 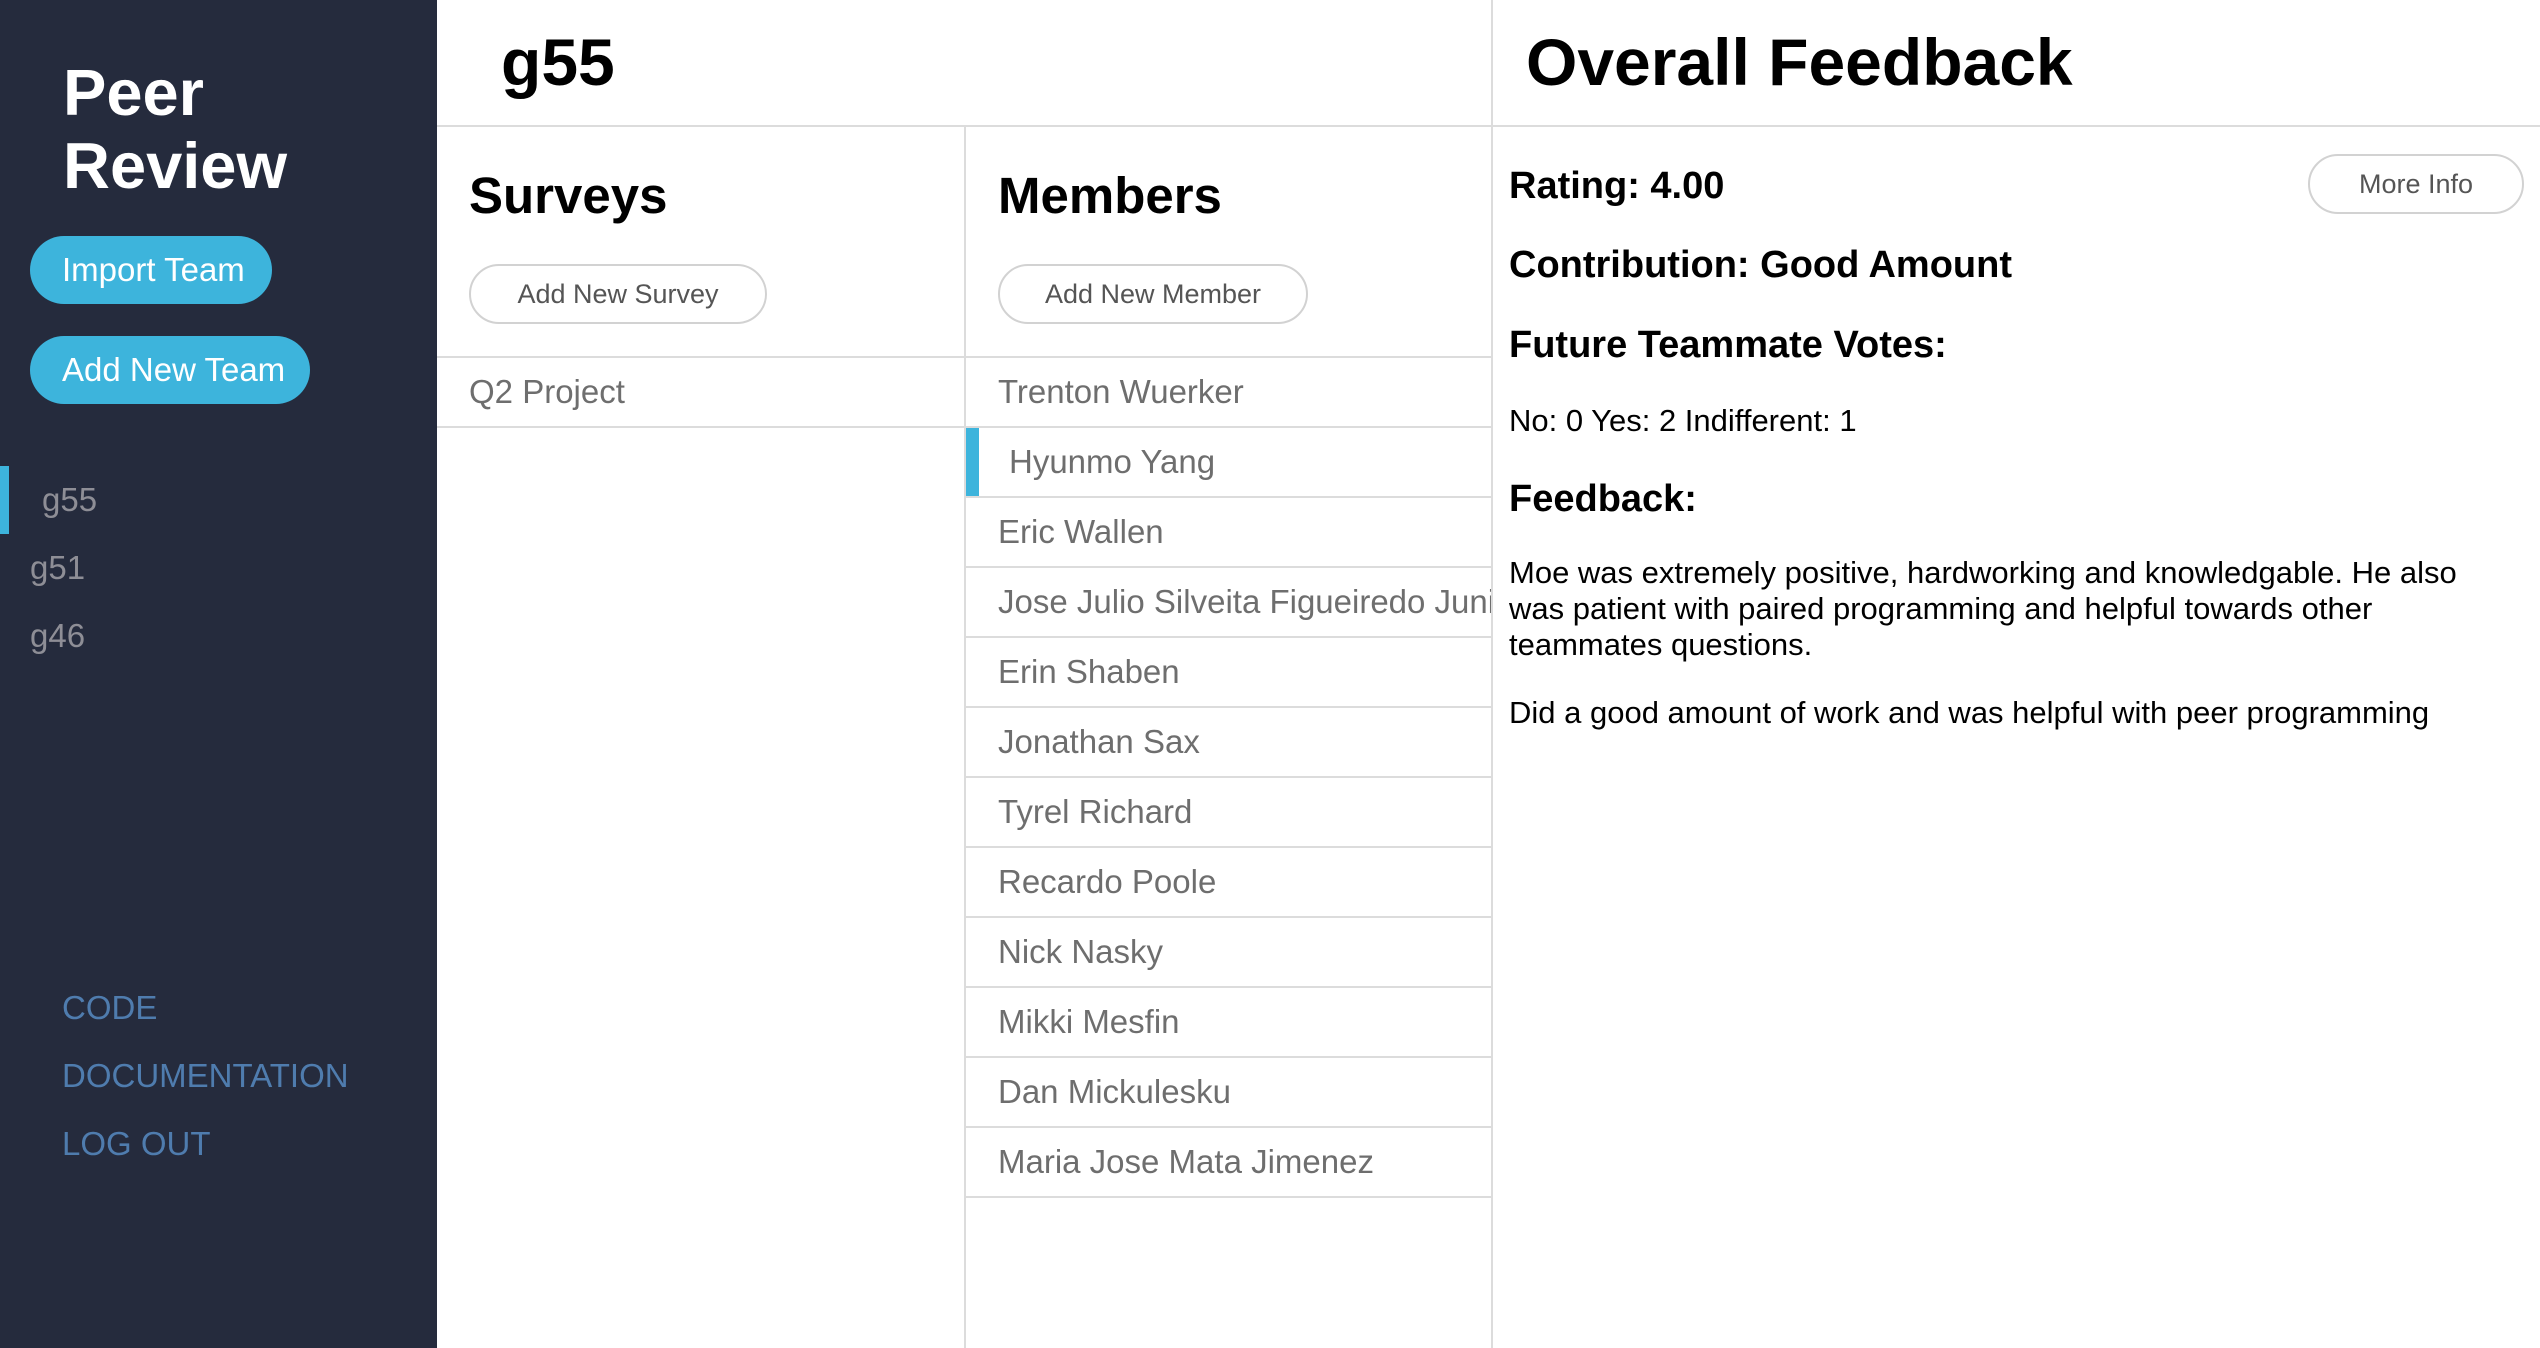 What do you see at coordinates (175, 129) in the screenshot?
I see `app-title: Peer Review` at bounding box center [175, 129].